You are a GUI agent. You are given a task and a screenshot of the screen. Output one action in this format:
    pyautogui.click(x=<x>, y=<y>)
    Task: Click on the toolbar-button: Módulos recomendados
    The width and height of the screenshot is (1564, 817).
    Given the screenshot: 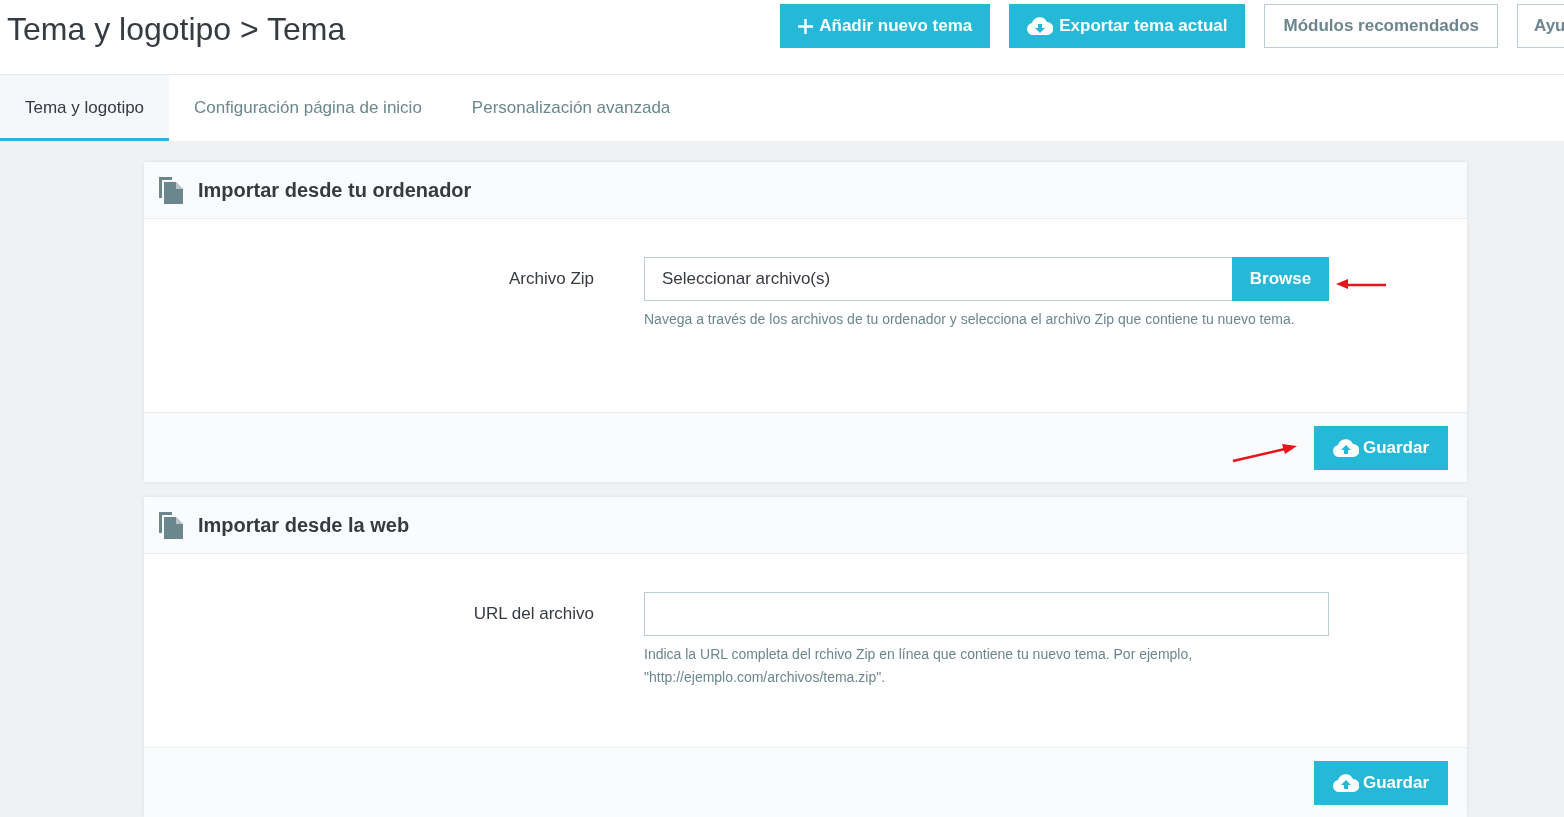 What is the action you would take?
    pyautogui.click(x=1381, y=26)
    